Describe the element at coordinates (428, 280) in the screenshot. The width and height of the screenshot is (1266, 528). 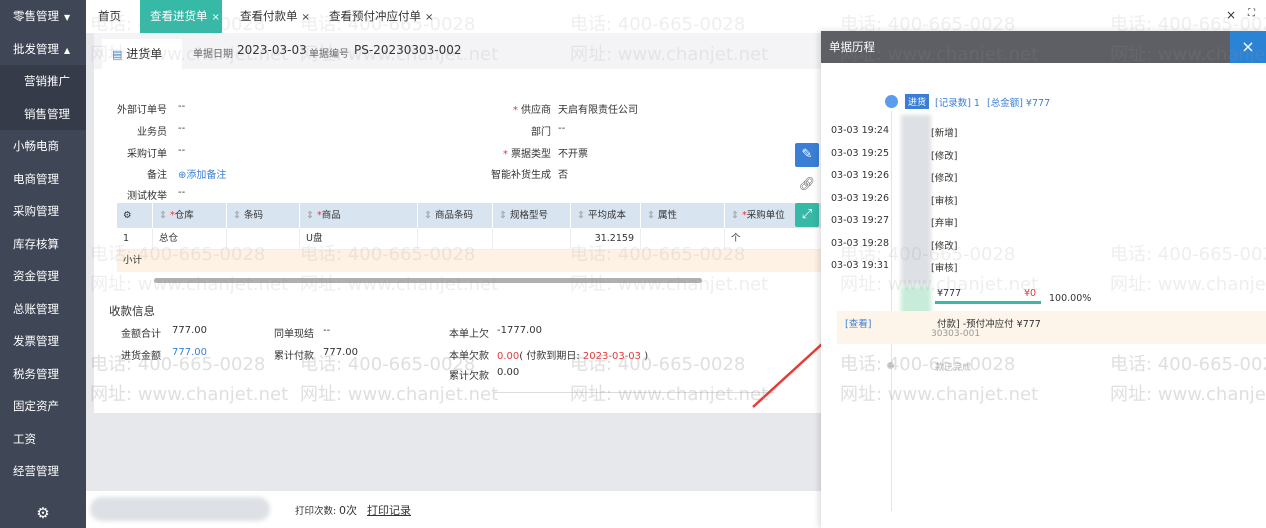
I see `horizontal-scrollbar` at that location.